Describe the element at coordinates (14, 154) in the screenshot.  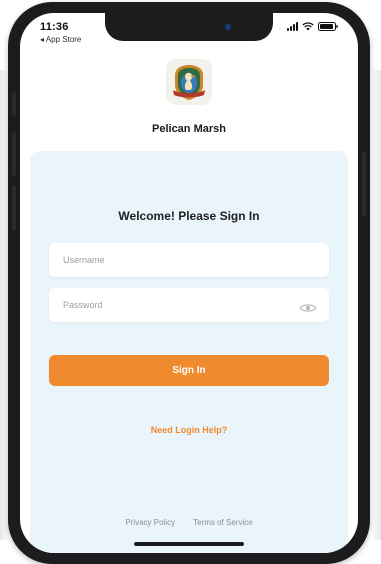
I see `volume-up-button` at that location.